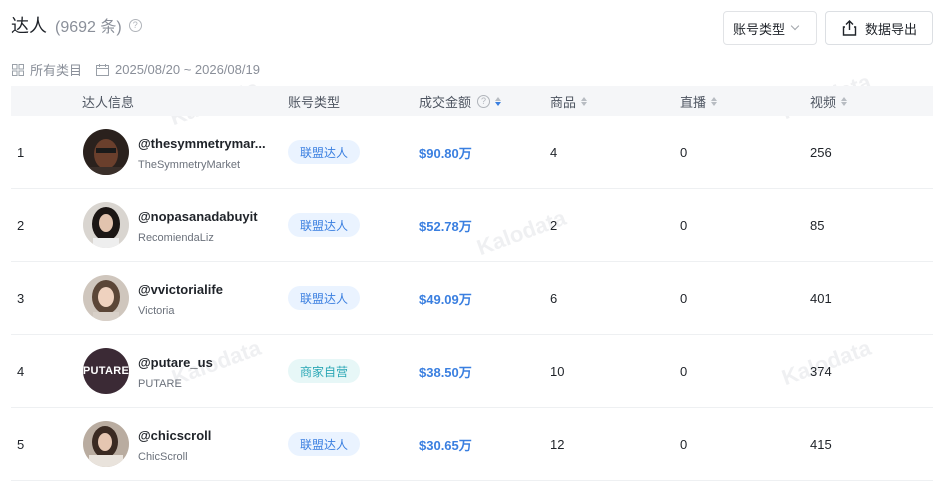 This screenshot has width=944, height=483. I want to click on column-header-products-label: 商品, so click(563, 102).